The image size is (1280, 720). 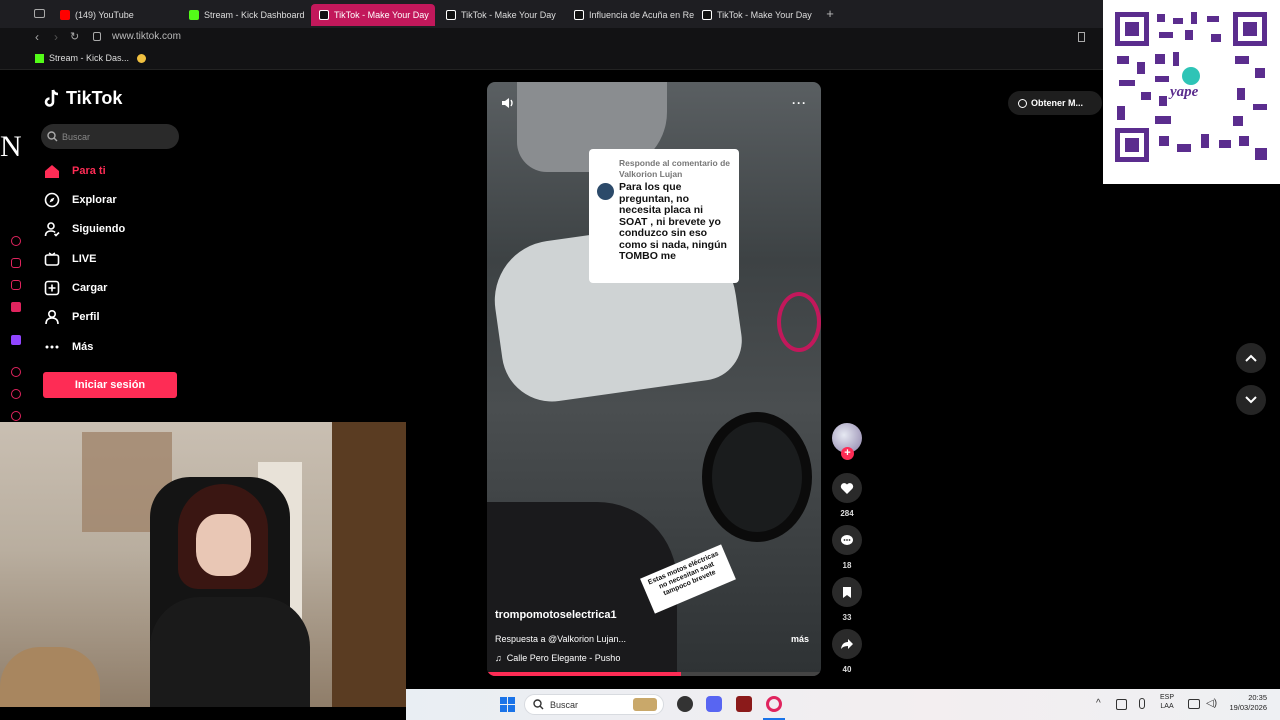 What do you see at coordinates (1081, 37) in the screenshot?
I see `pin-icon` at bounding box center [1081, 37].